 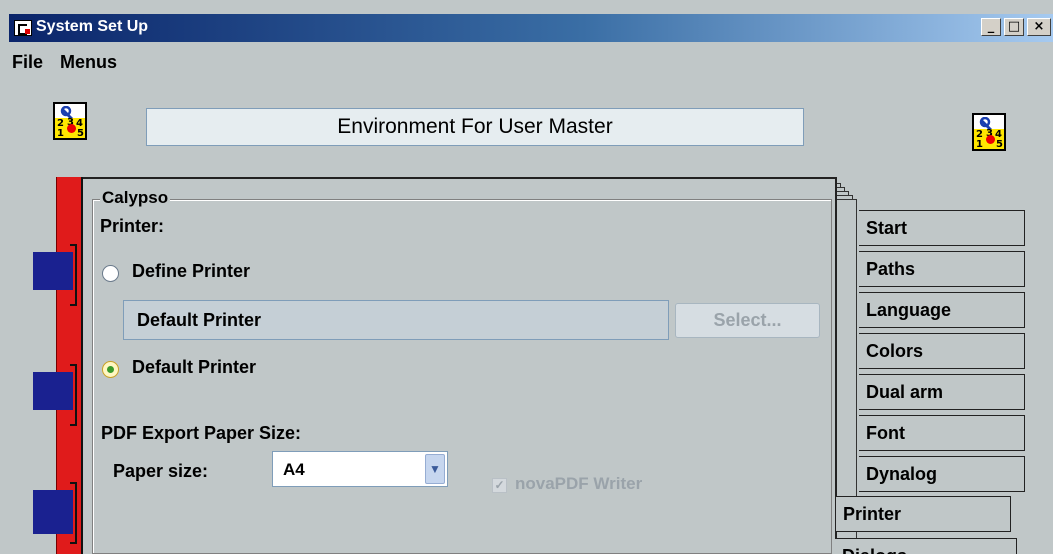 What do you see at coordinates (88, 62) in the screenshot?
I see `menu-menus: Menus` at bounding box center [88, 62].